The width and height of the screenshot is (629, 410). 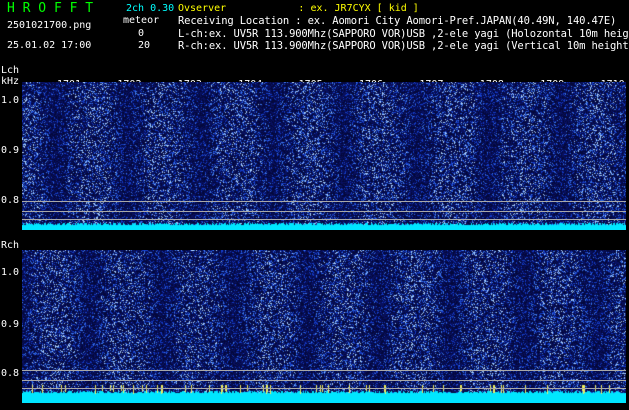 What do you see at coordinates (141, 33) in the screenshot?
I see `lch-count: 0` at bounding box center [141, 33].